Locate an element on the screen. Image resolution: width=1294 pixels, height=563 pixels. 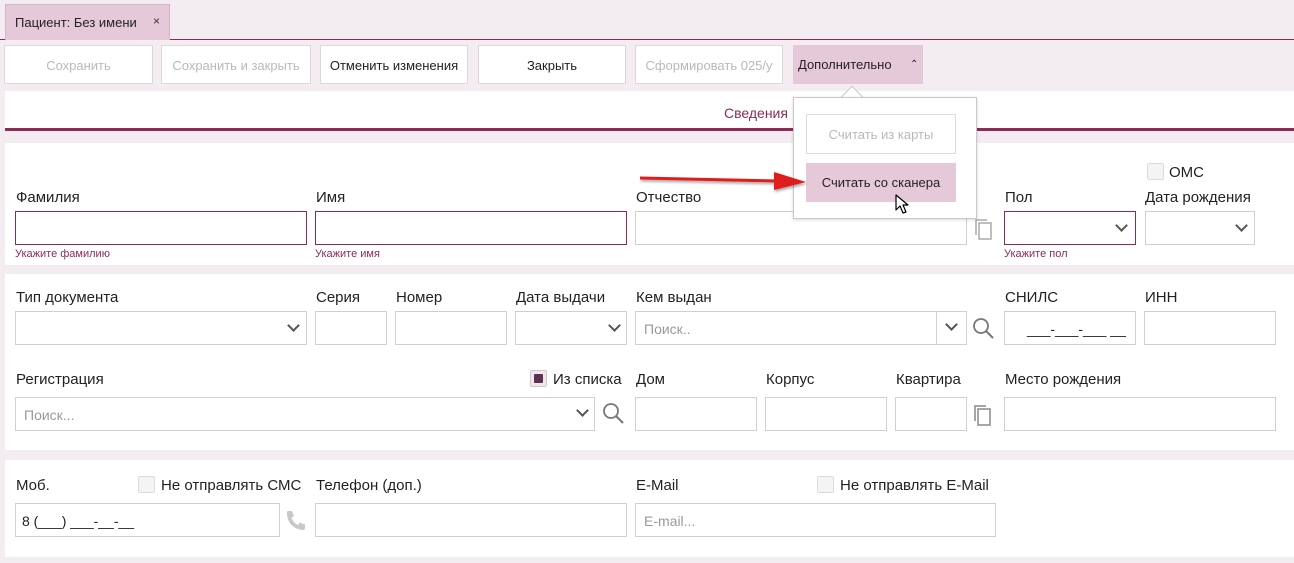
snils-label: СНИЛС is located at coordinates (1032, 297).